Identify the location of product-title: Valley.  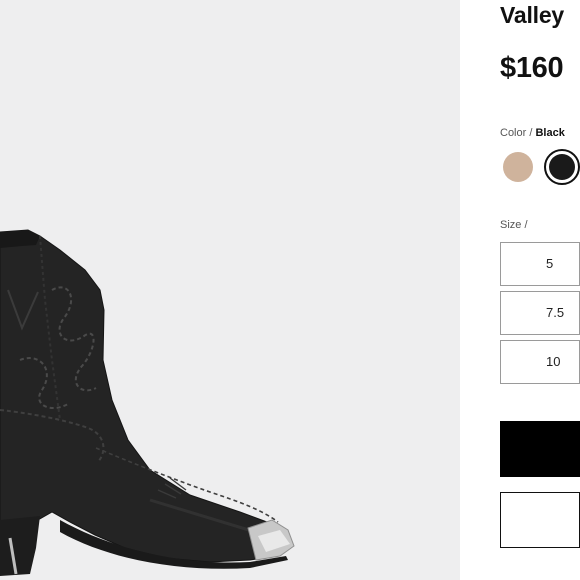
(532, 15).